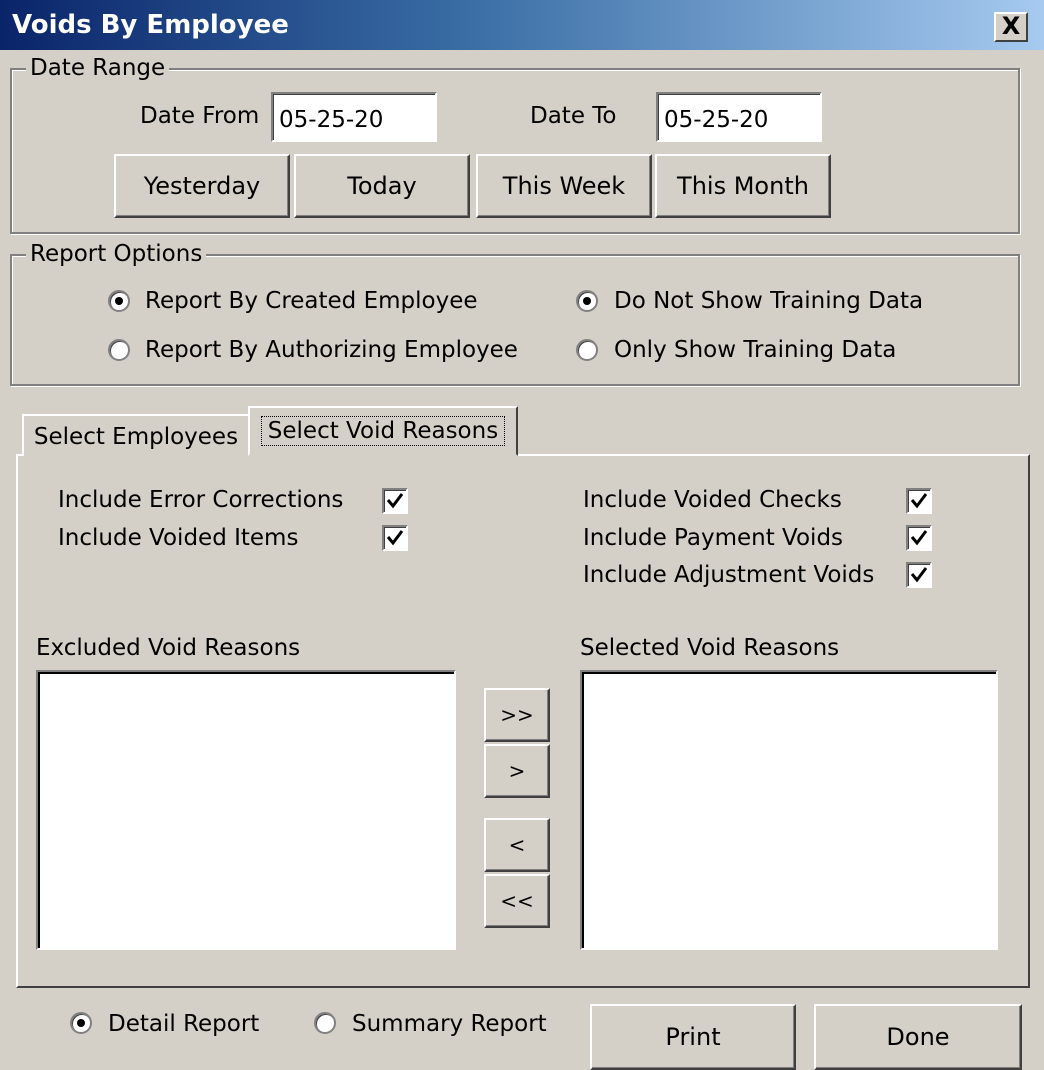 Image resolution: width=1044 pixels, height=1070 pixels. What do you see at coordinates (587, 301) in the screenshot?
I see `do-not-show-training-radio` at bounding box center [587, 301].